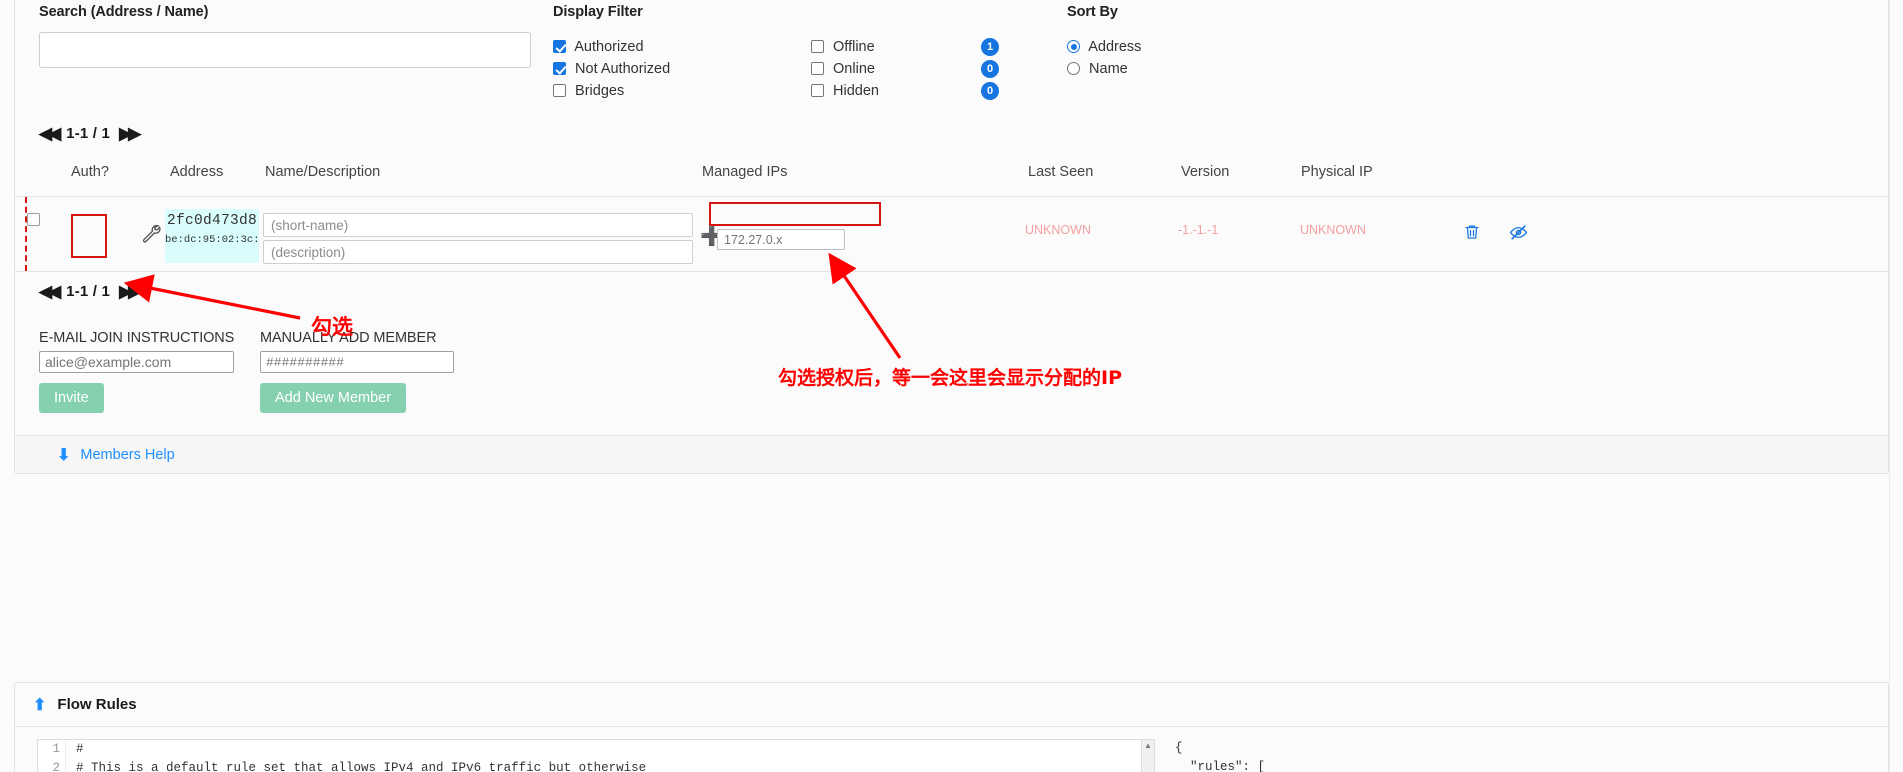 The height and width of the screenshot is (772, 1903). Describe the element at coordinates (478, 225) in the screenshot. I see `short-name-input` at that location.